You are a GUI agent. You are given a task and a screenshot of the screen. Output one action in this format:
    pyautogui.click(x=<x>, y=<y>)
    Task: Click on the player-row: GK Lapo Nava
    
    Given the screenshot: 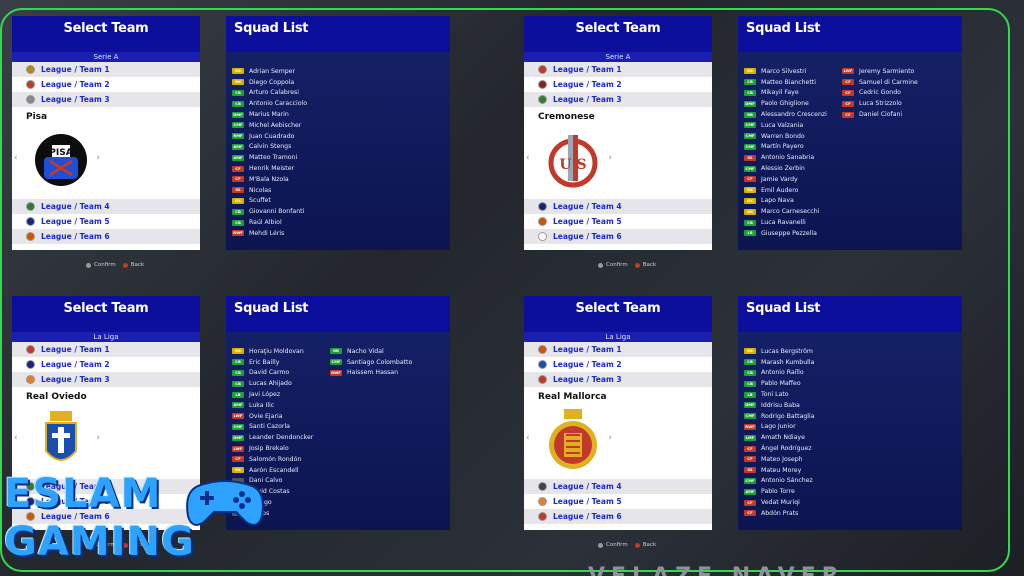 What is the action you would take?
    pyautogui.click(x=793, y=201)
    